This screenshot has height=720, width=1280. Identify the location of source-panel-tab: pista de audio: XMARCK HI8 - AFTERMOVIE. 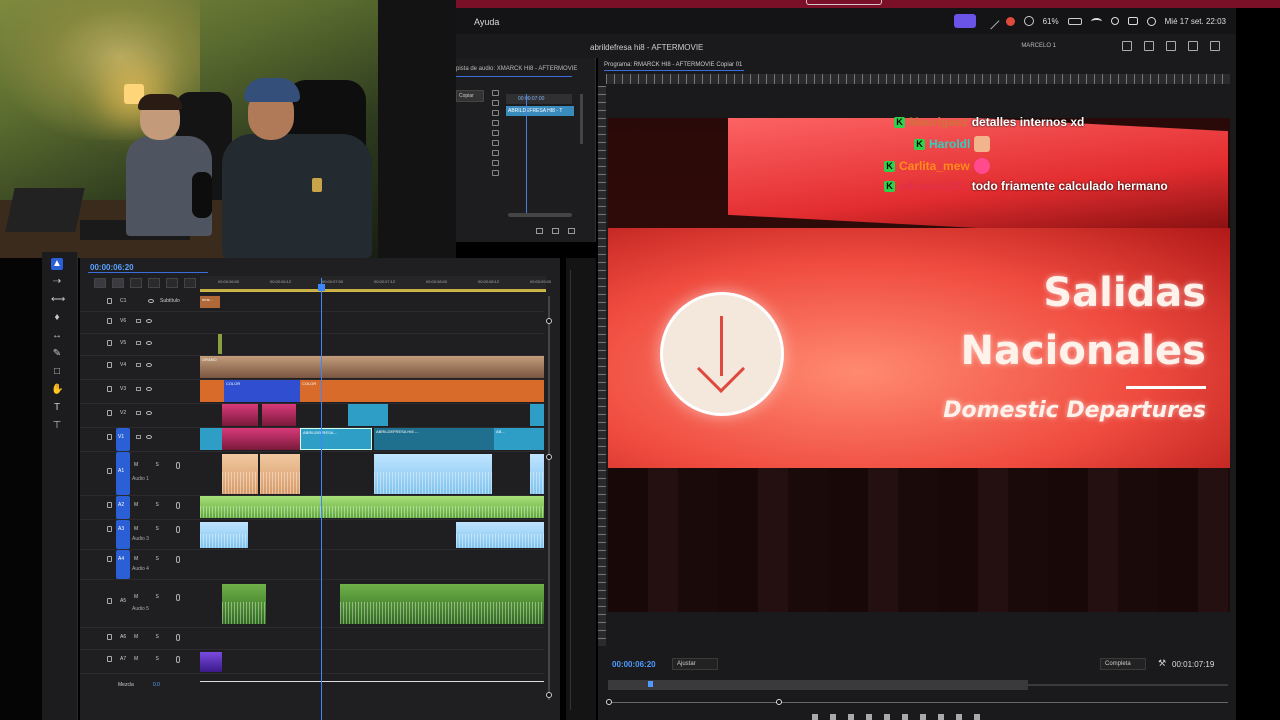
(516, 69).